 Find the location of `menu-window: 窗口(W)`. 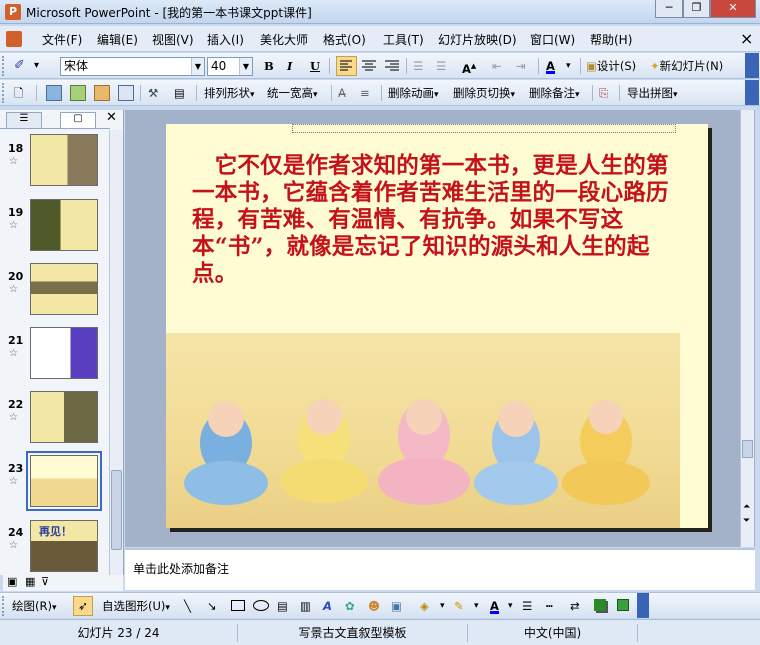

menu-window: 窗口(W) is located at coordinates (552, 39).